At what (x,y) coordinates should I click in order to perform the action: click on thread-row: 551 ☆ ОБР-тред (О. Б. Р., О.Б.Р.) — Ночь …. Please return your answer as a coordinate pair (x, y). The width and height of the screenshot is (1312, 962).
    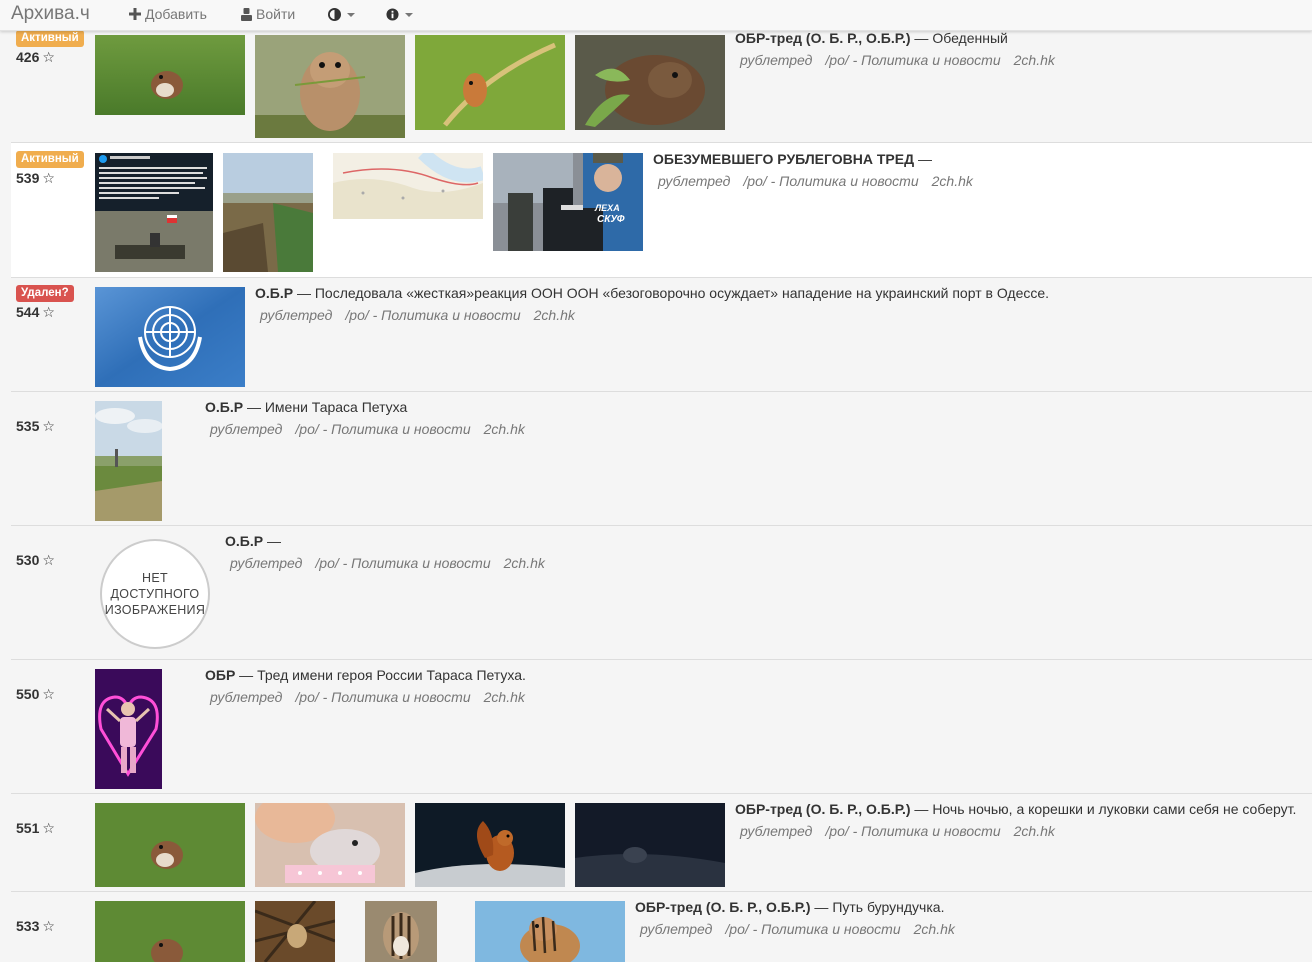
    Looking at the image, I should click on (661, 843).